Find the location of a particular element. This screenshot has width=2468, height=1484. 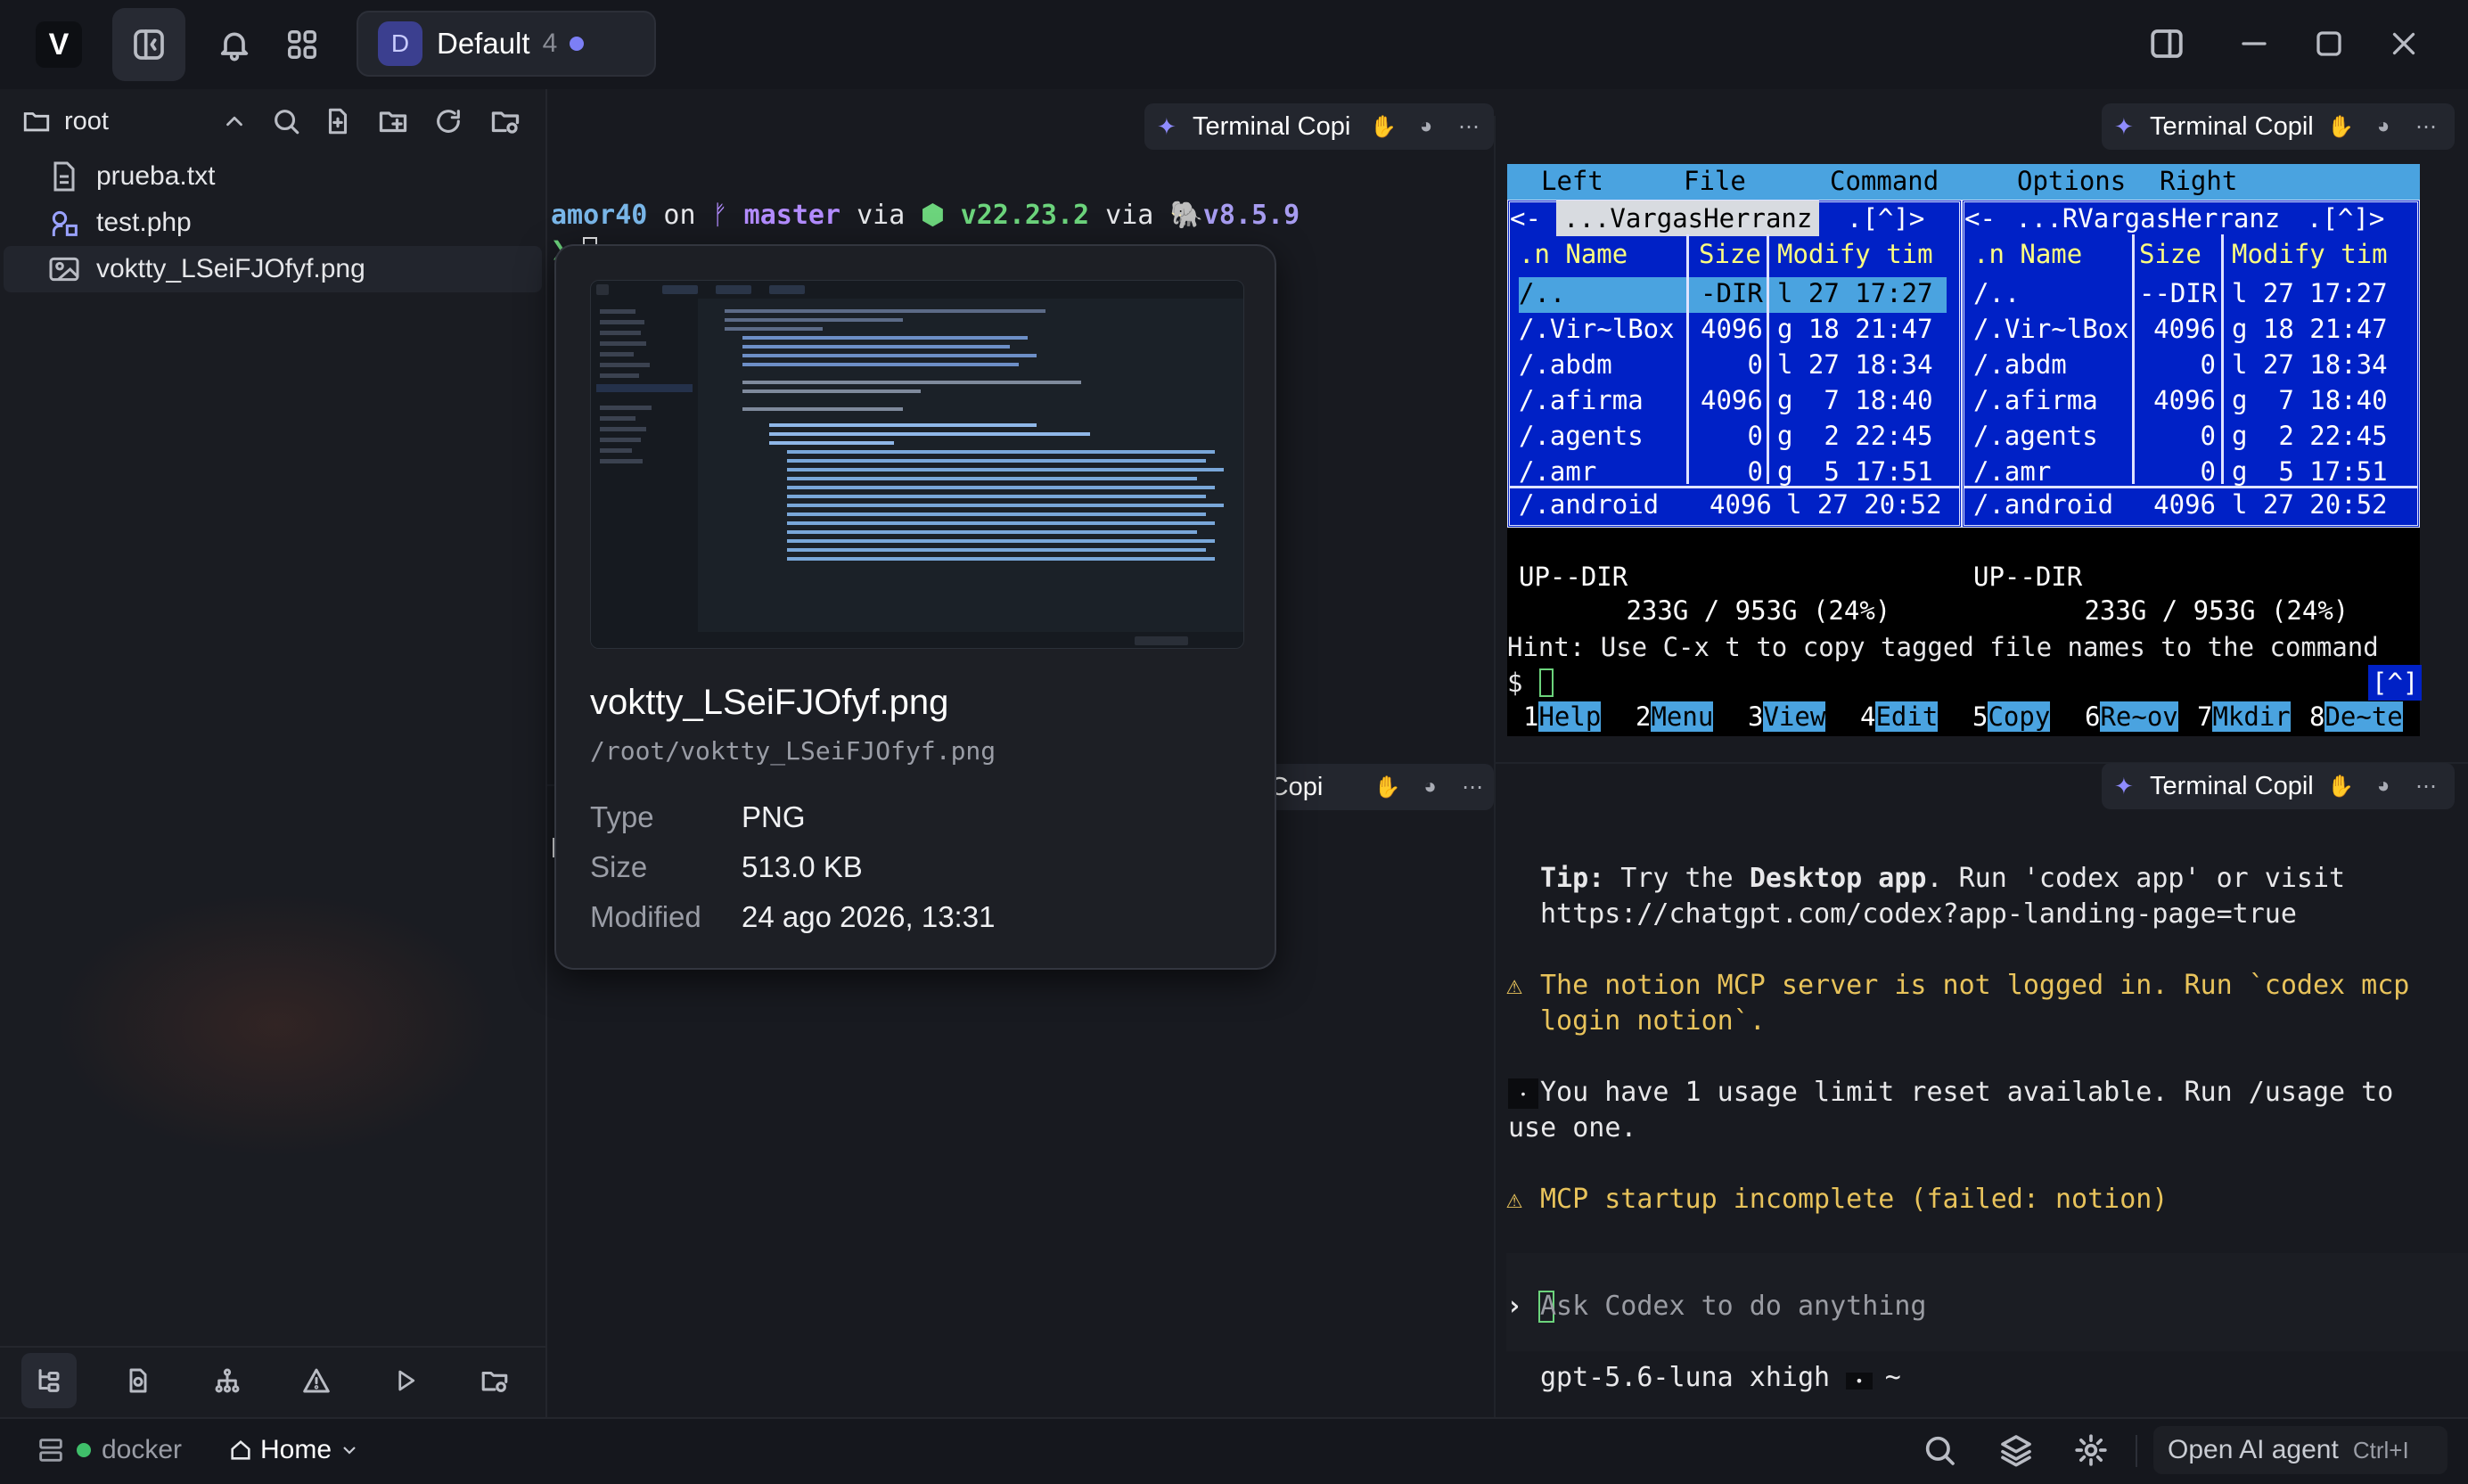

search-files-button is located at coordinates (287, 121).